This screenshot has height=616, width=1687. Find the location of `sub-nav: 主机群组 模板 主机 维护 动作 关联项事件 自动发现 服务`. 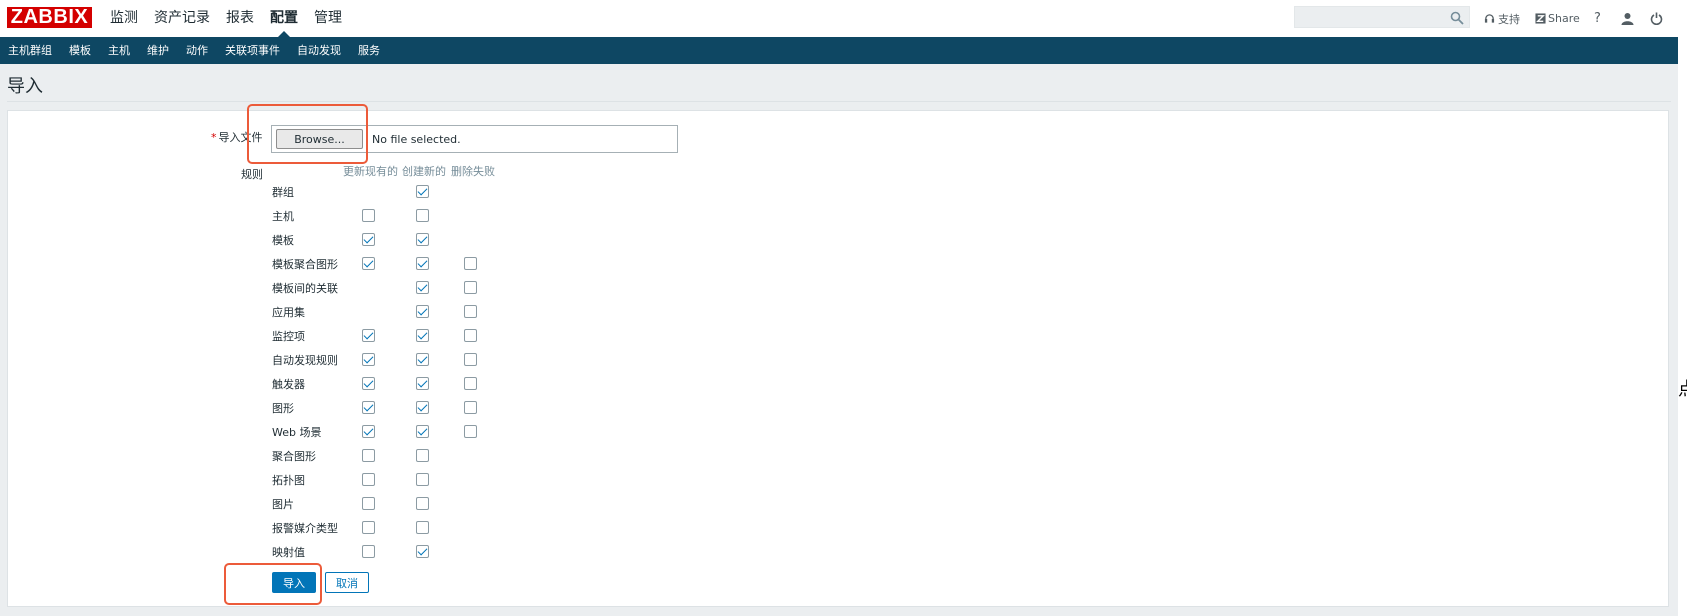

sub-nav: 主机群组 模板 主机 维护 动作 关联项事件 自动发现 服务 is located at coordinates (839, 50).